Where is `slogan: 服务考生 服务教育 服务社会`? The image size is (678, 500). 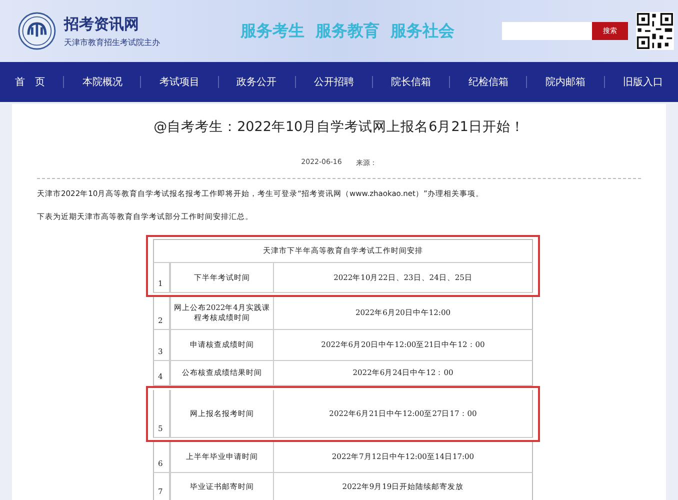
slogan: 服务考生 服务教育 服务社会 is located at coordinates (348, 31).